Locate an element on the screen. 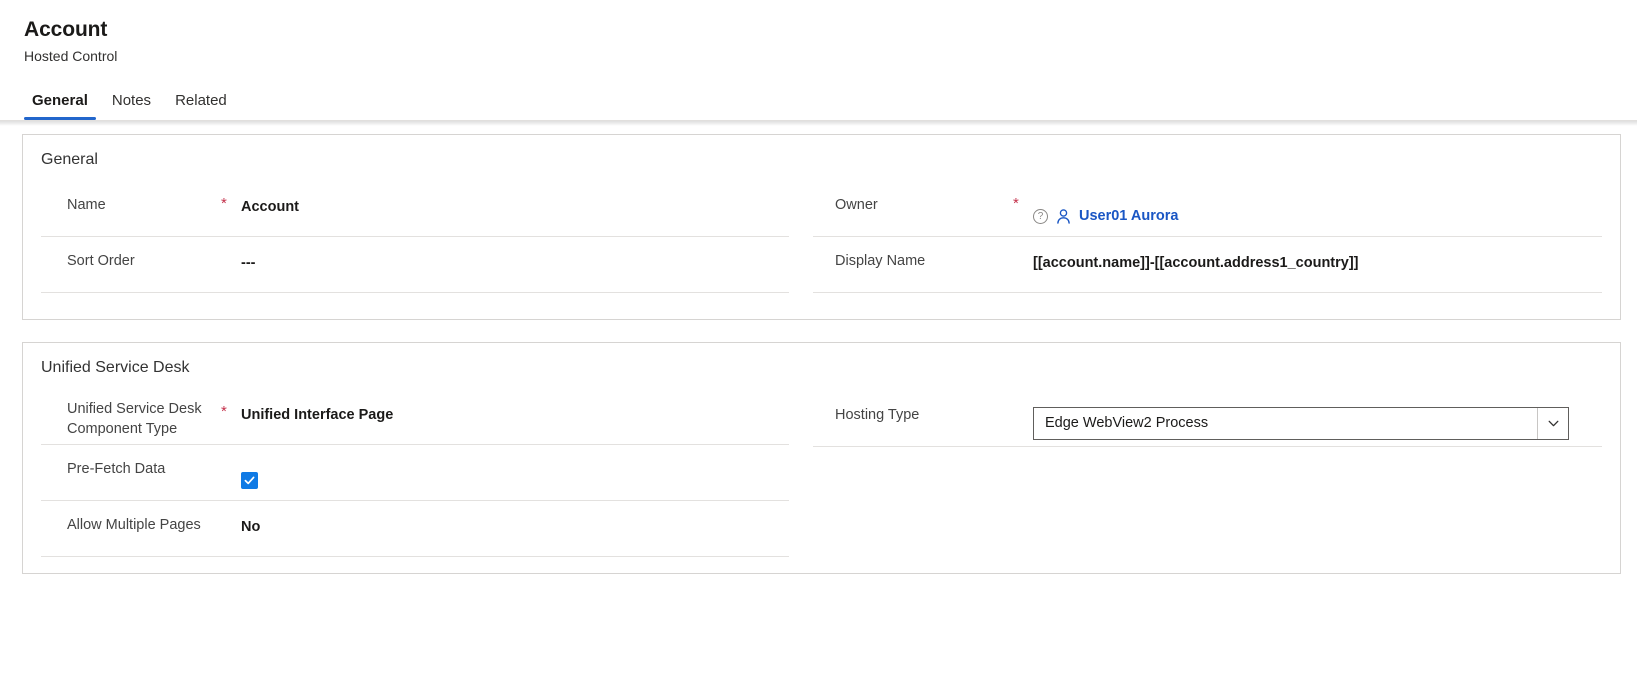  field-display-name-label: Display Name is located at coordinates (880, 261).